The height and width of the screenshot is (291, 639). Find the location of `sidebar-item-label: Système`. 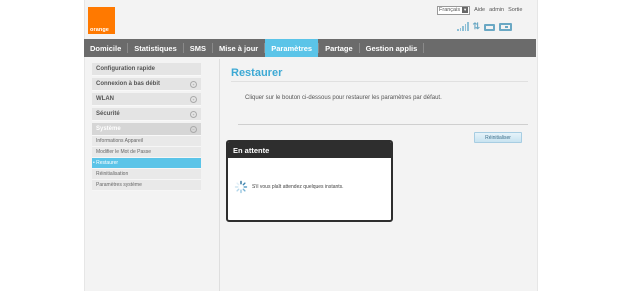

sidebar-item-label: Système is located at coordinates (108, 129).